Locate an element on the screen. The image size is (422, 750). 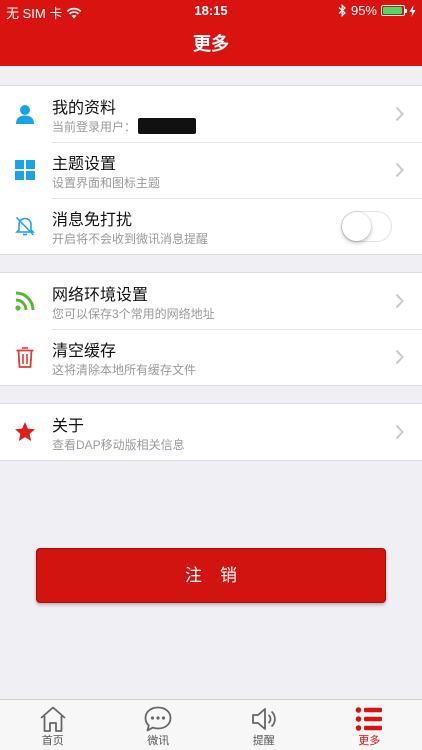
redacted-username is located at coordinates (167, 126).